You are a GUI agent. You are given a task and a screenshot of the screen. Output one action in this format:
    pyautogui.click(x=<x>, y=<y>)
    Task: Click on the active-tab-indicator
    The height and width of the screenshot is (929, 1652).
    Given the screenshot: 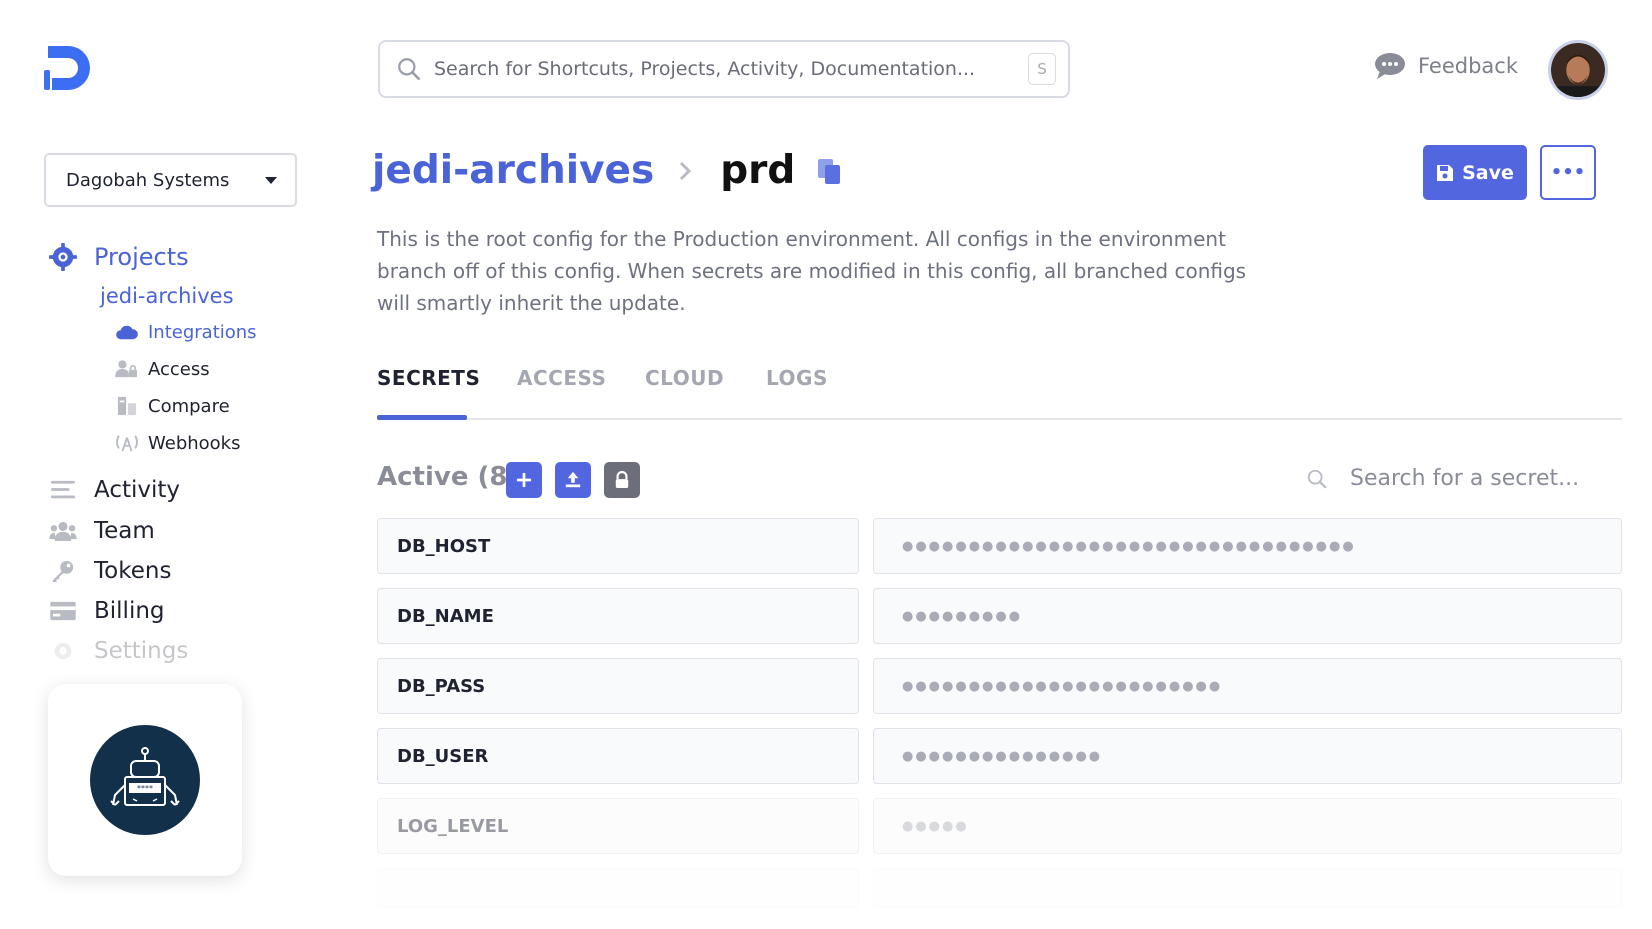 What is the action you would take?
    pyautogui.click(x=422, y=417)
    